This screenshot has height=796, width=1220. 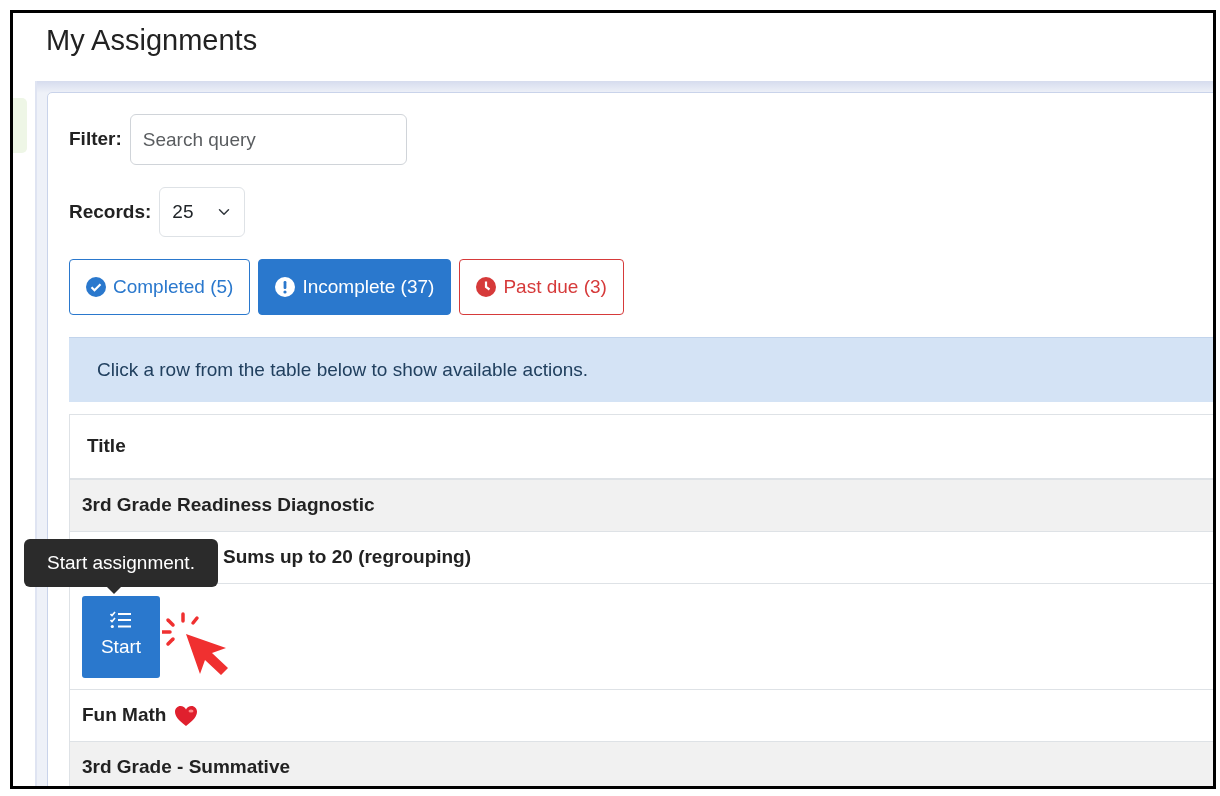 What do you see at coordinates (114, 590) in the screenshot?
I see `tooltip-arrow` at bounding box center [114, 590].